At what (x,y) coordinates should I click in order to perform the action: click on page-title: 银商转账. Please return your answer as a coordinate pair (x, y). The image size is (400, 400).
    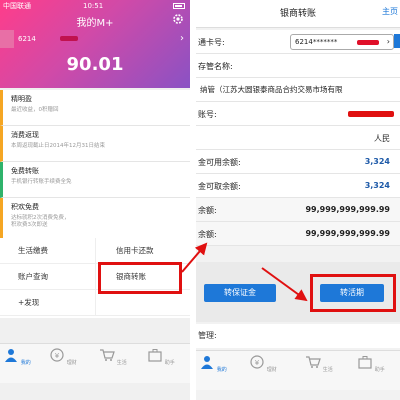
    Looking at the image, I should click on (297, 14).